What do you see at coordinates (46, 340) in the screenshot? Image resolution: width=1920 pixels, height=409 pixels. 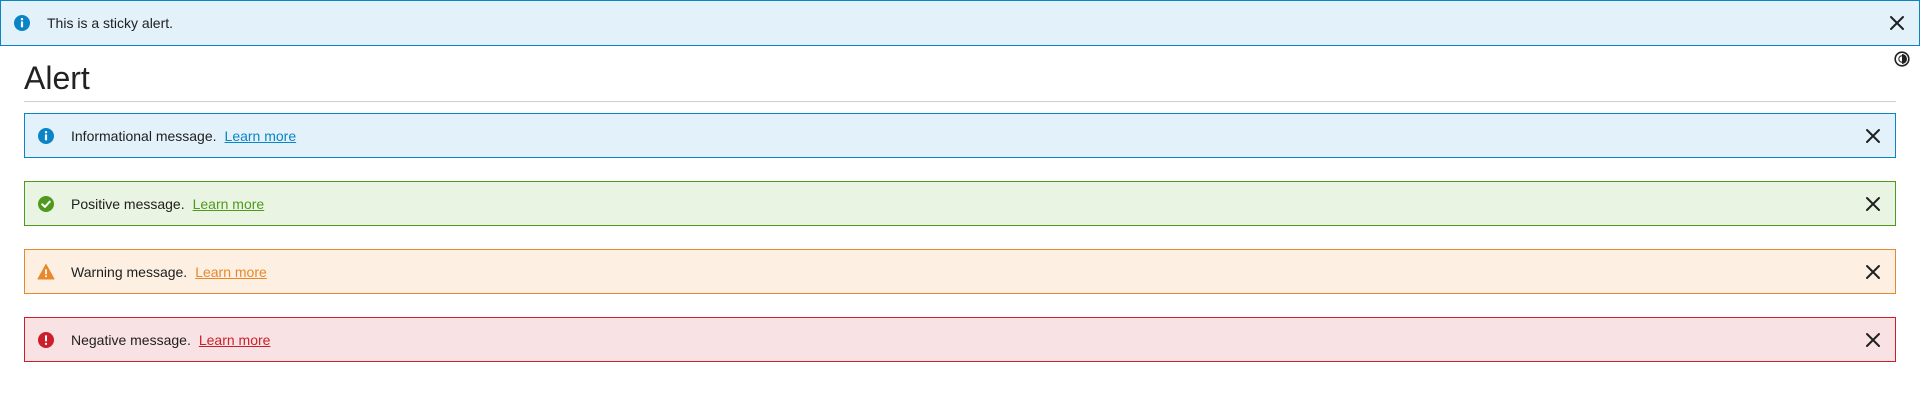 I see `error-icon` at bounding box center [46, 340].